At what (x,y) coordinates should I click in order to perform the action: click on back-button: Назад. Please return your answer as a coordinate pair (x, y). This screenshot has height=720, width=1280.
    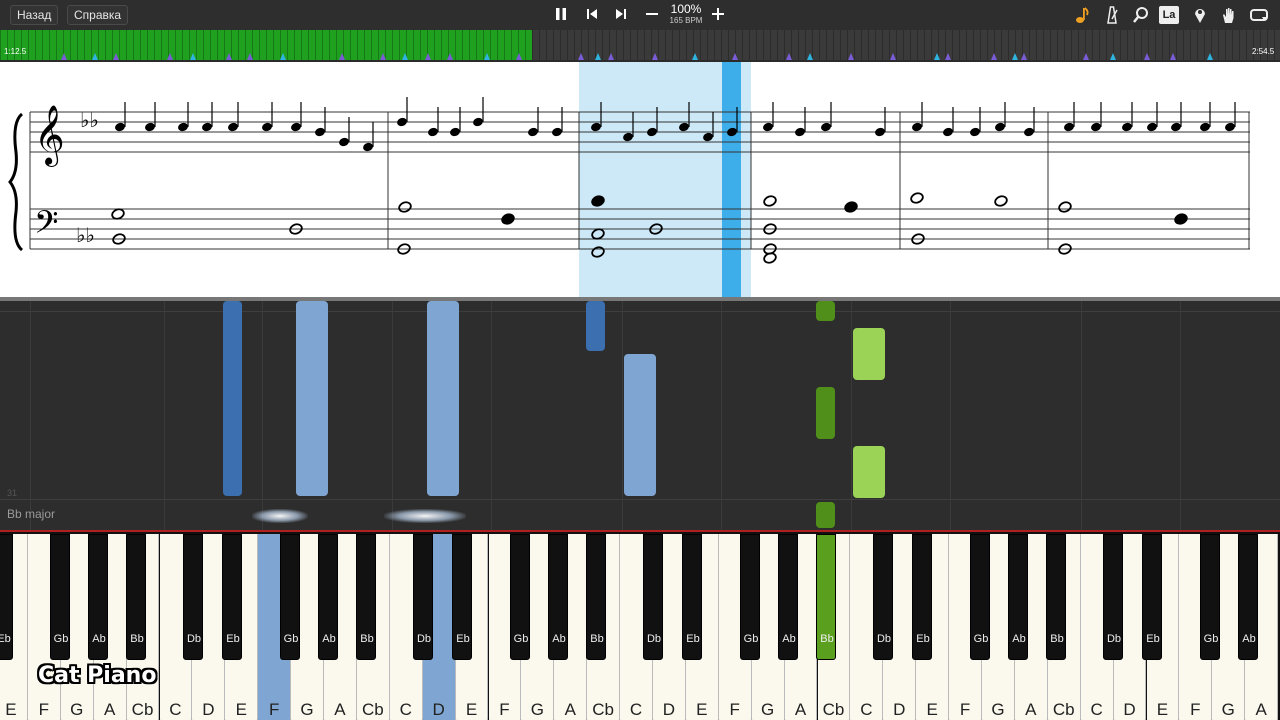
    Looking at the image, I should click on (34, 15).